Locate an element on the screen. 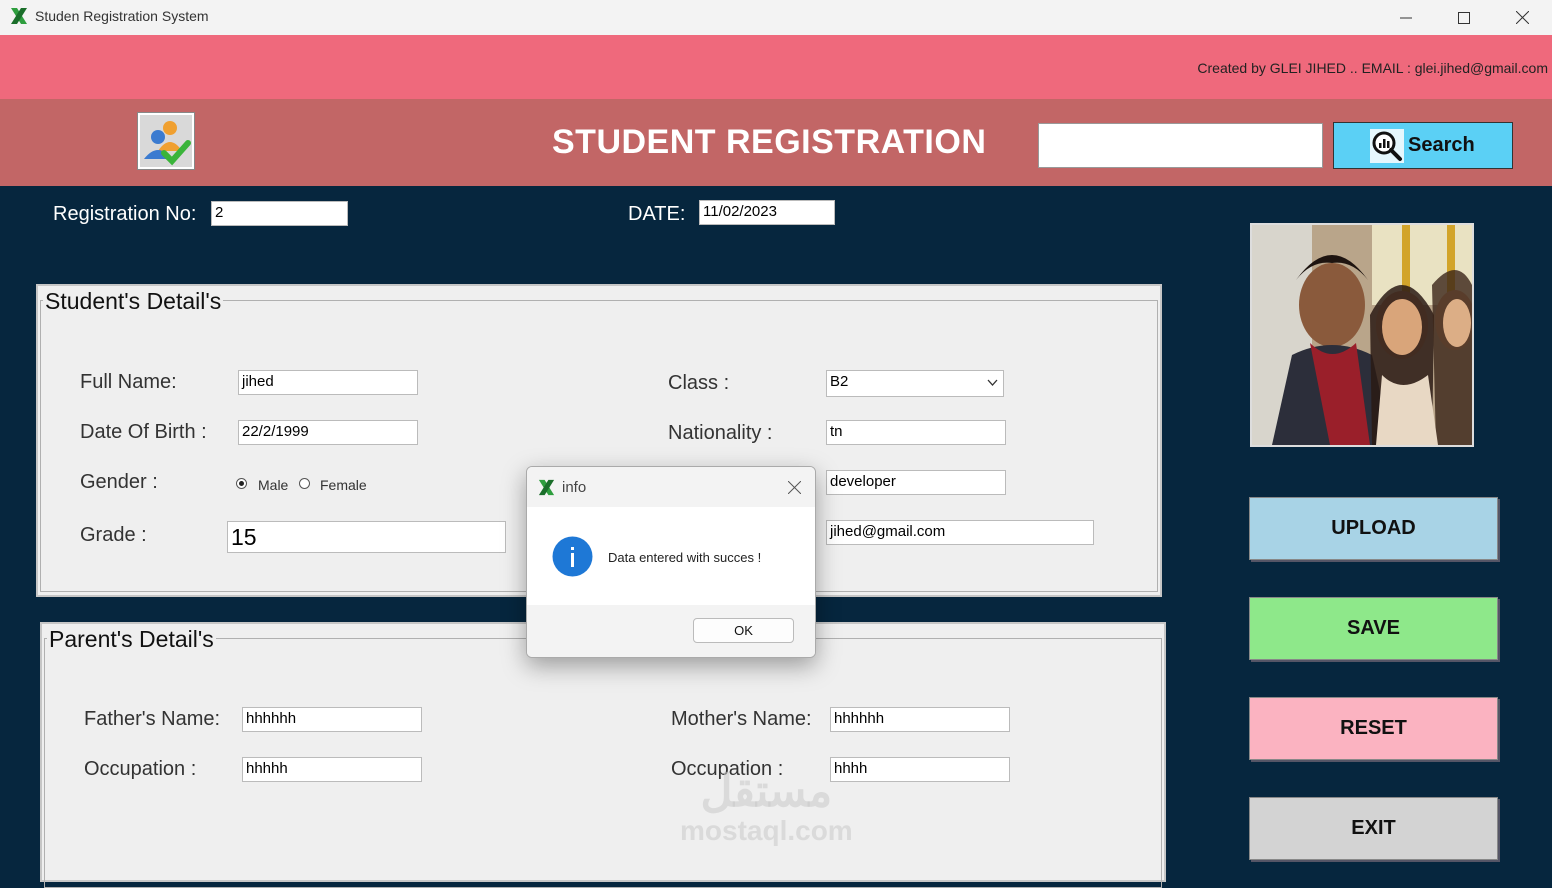 This screenshot has height=888, width=1552. photo-image is located at coordinates (1362, 335).